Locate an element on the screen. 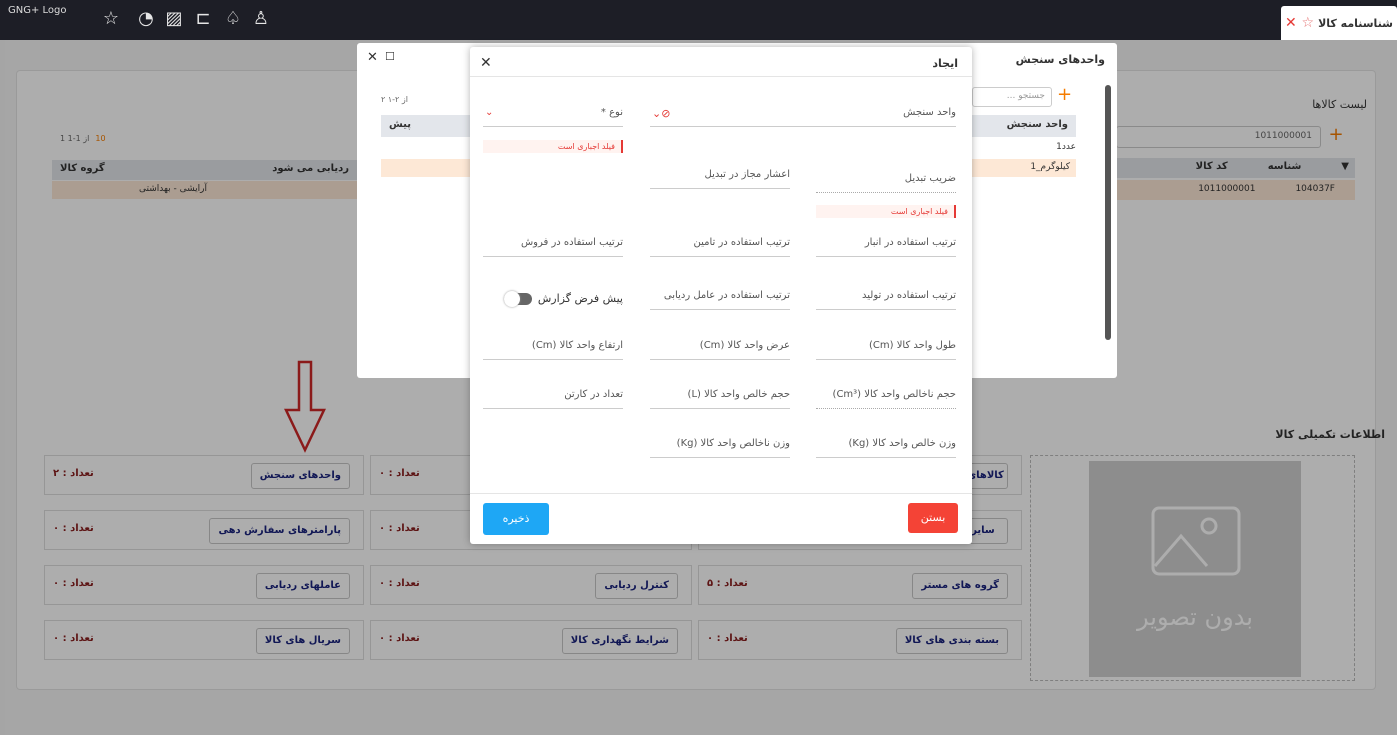 The width and height of the screenshot is (1397, 735). user-icon: ♙ is located at coordinates (261, 19).